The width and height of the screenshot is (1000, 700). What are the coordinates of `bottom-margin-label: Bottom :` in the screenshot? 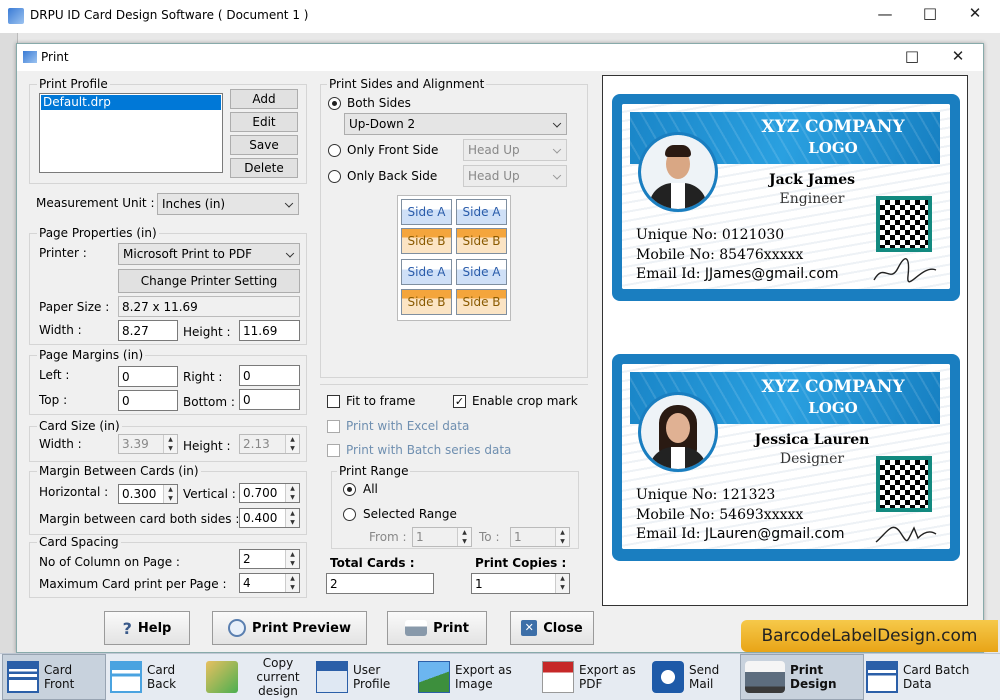 It's located at (209, 402).